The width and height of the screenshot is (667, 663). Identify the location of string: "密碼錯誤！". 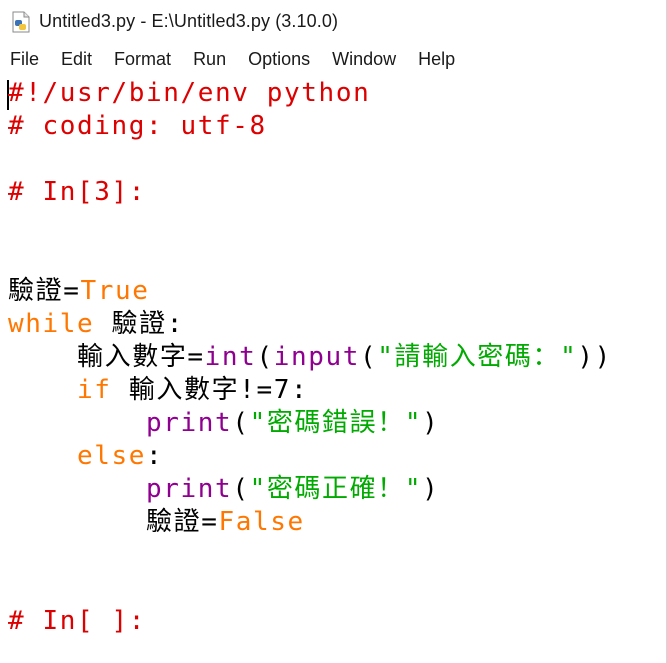
(336, 423).